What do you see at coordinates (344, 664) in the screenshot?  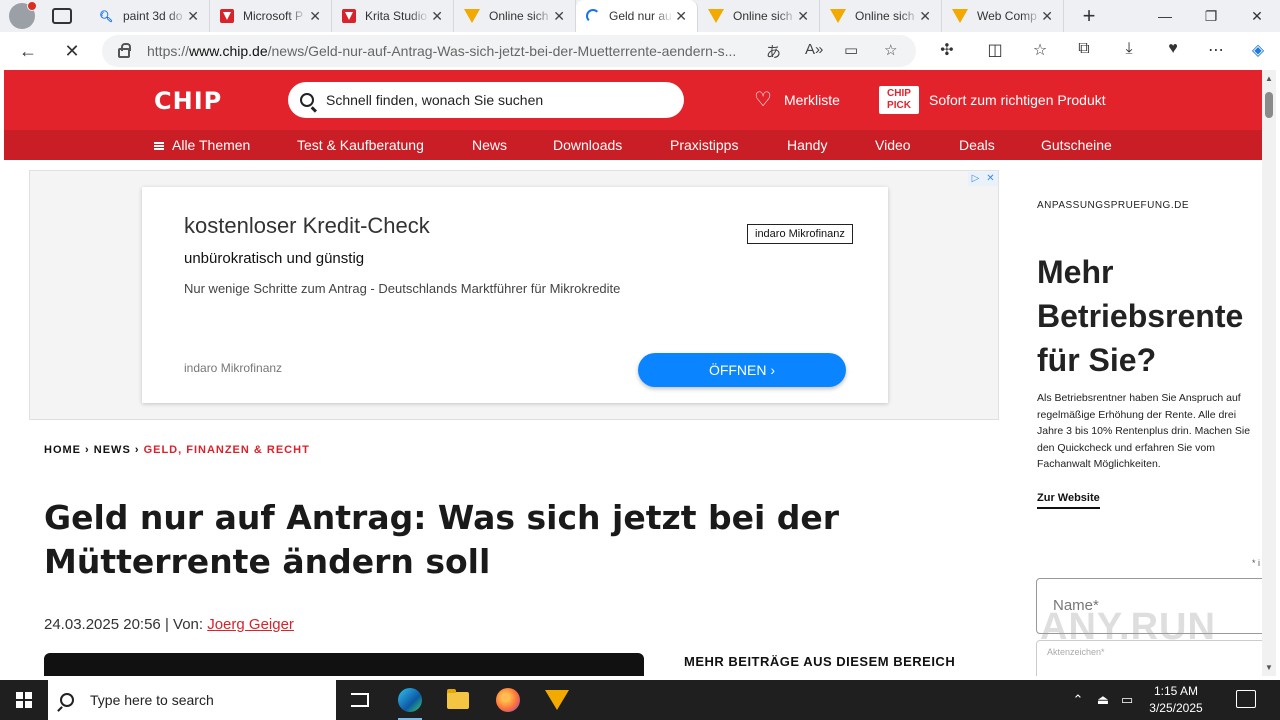 I see `article-image` at bounding box center [344, 664].